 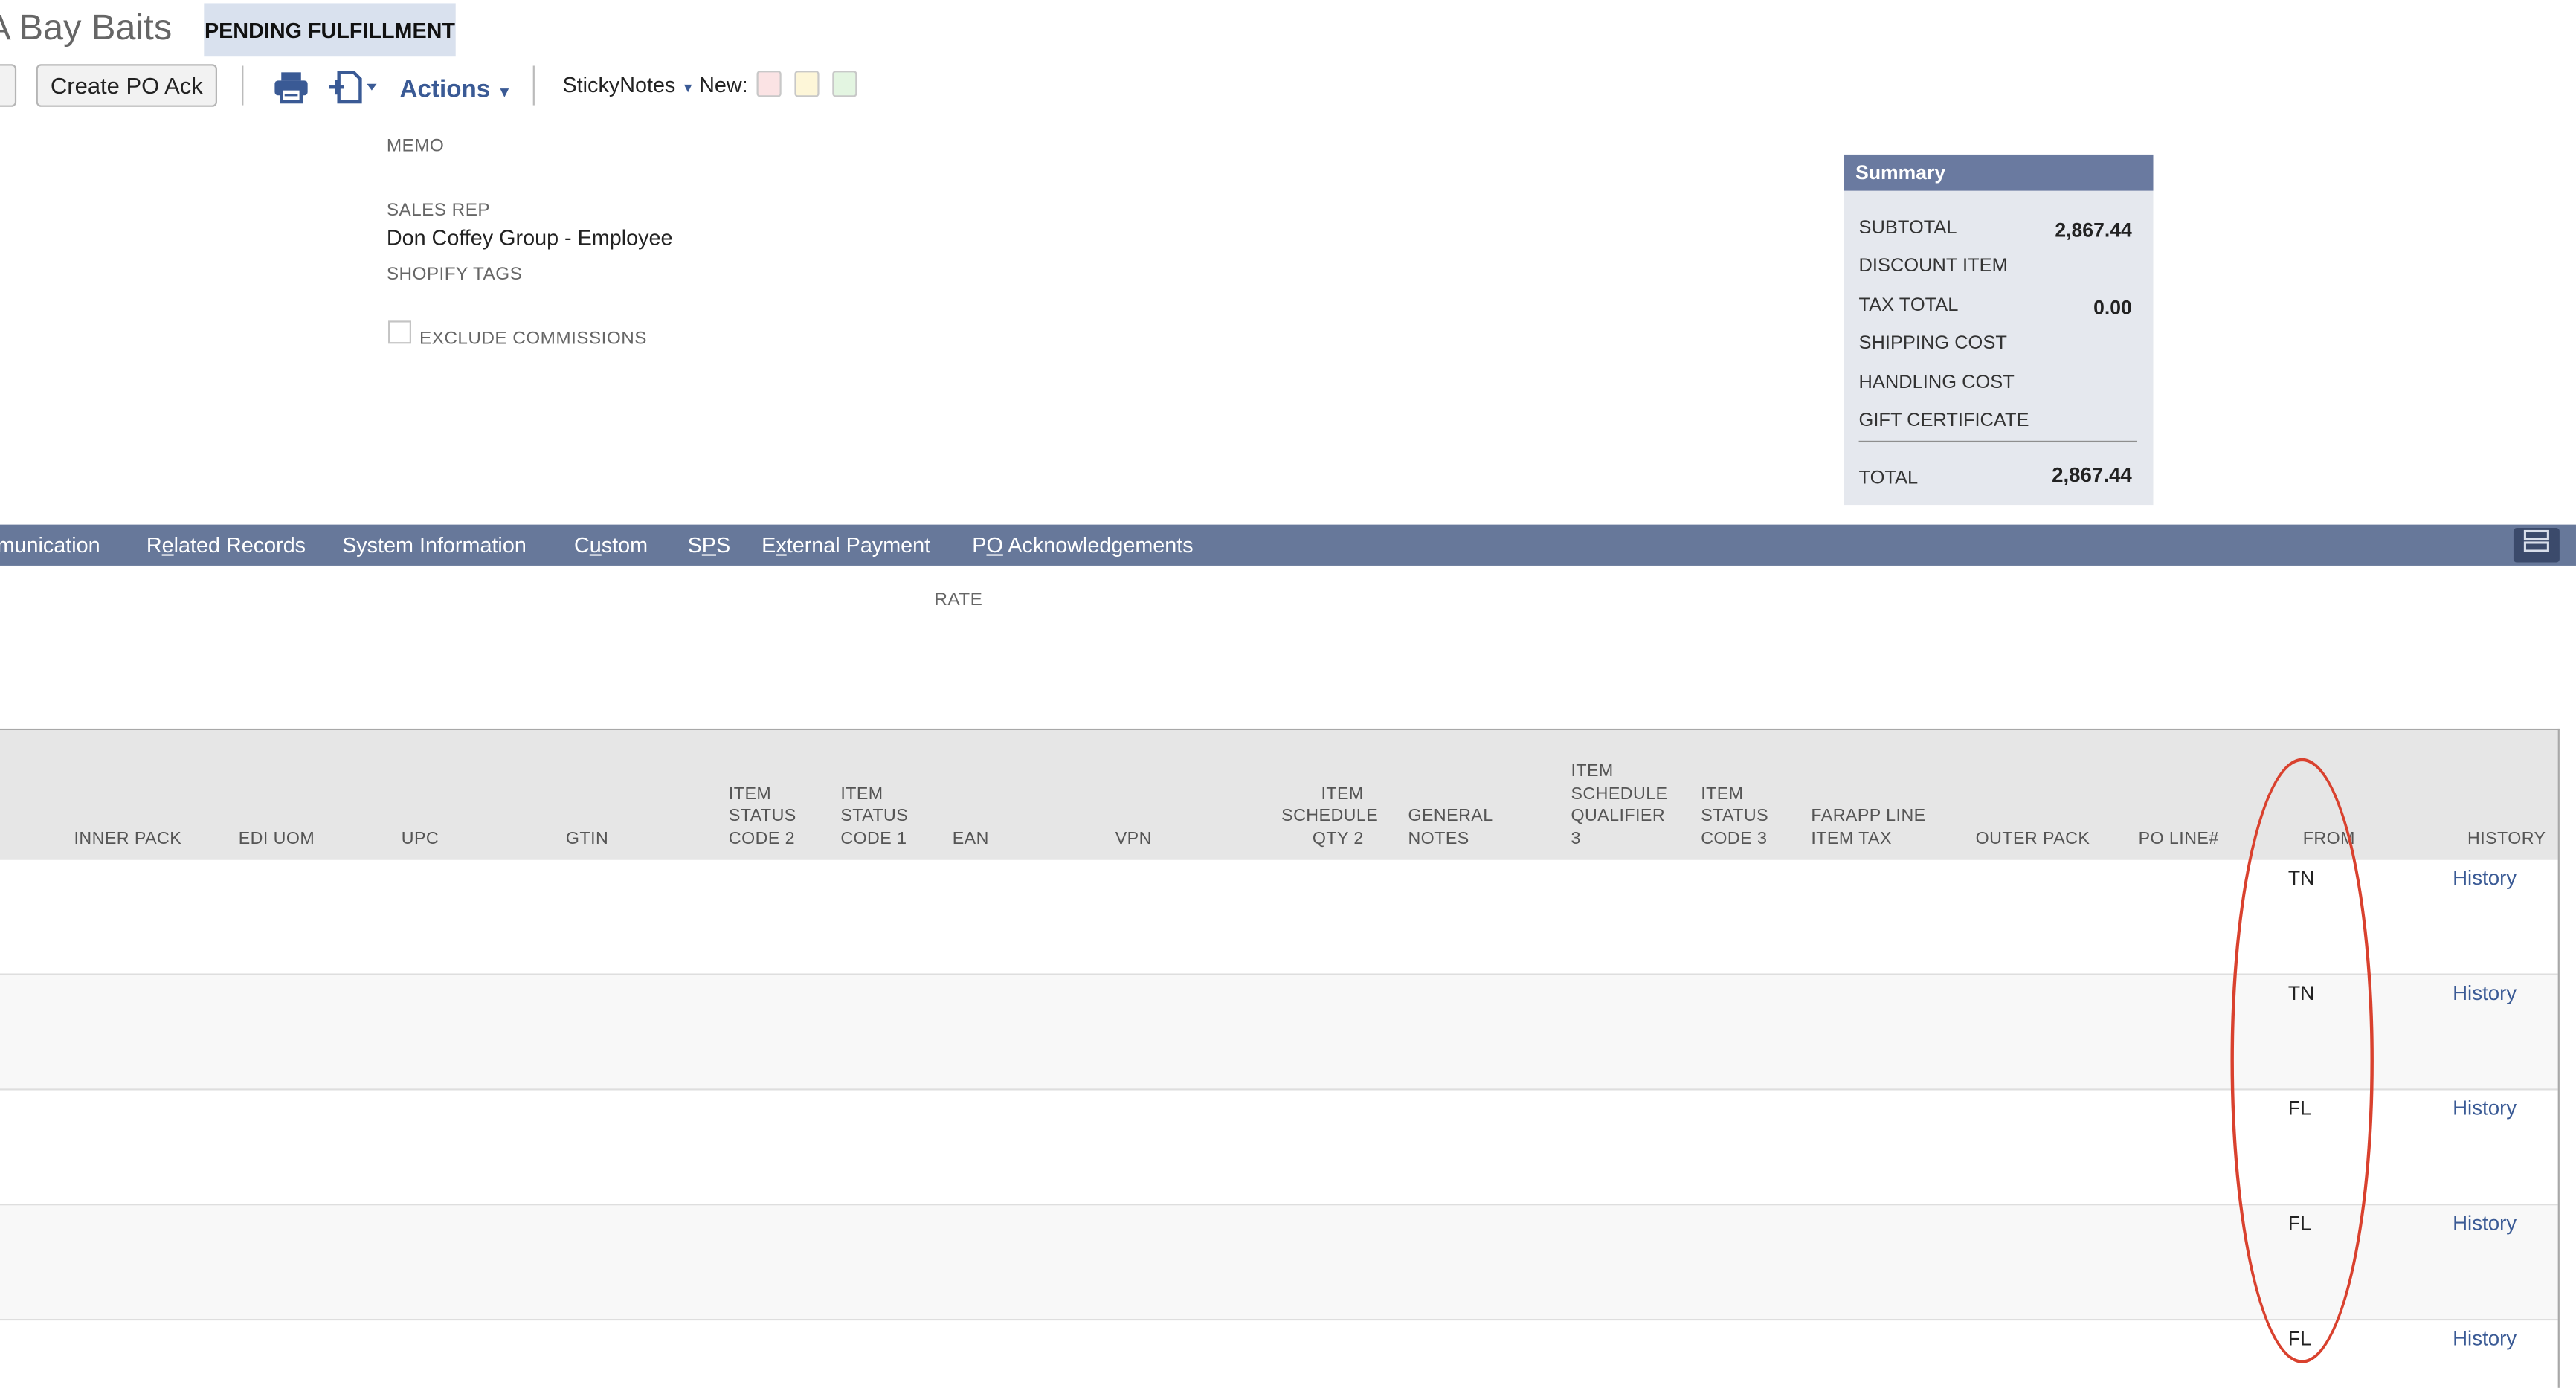 I want to click on col-history: HISTORY, so click(x=2506, y=839).